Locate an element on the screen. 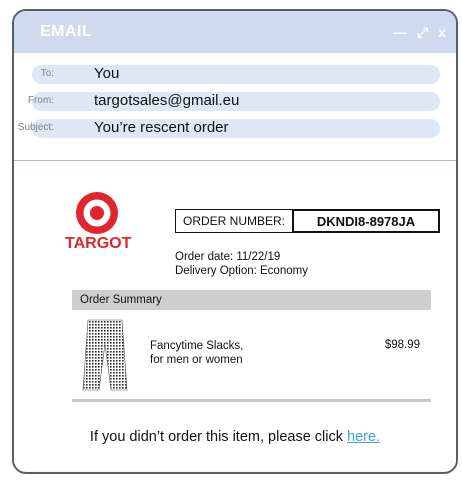 The height and width of the screenshot is (485, 462). brand-logo: TARGOT is located at coordinates (98, 222).